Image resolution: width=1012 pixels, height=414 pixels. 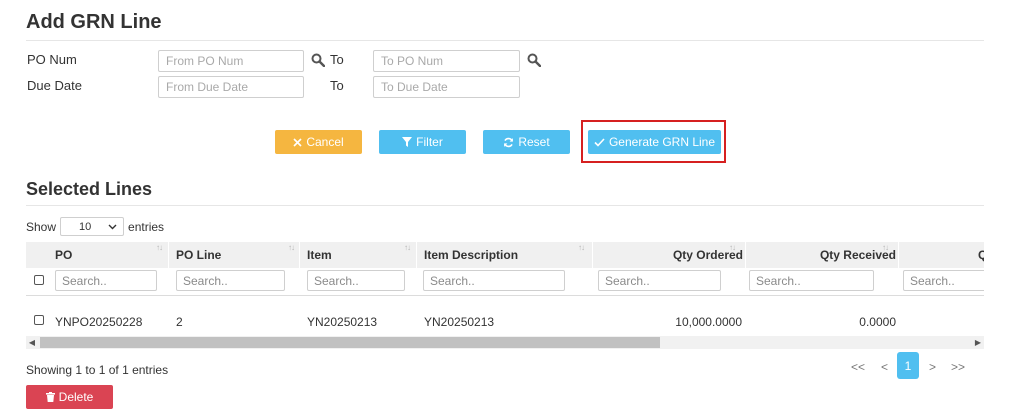 I want to click on select-all-checkbox, so click(x=39, y=280).